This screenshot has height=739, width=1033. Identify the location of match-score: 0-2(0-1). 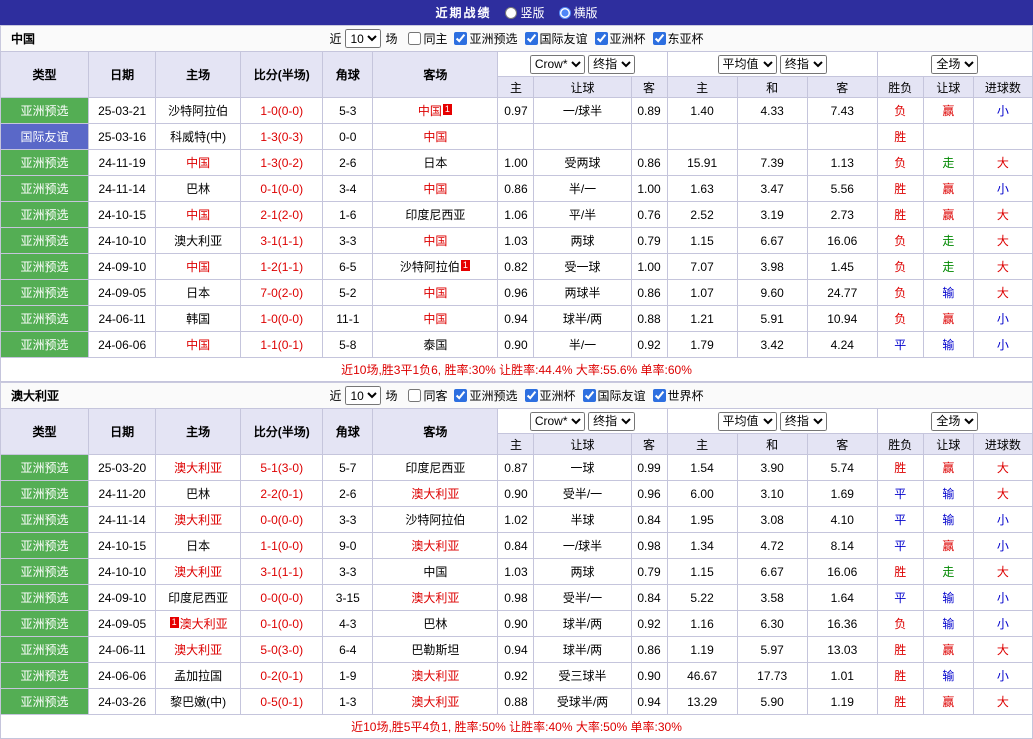
(282, 675).